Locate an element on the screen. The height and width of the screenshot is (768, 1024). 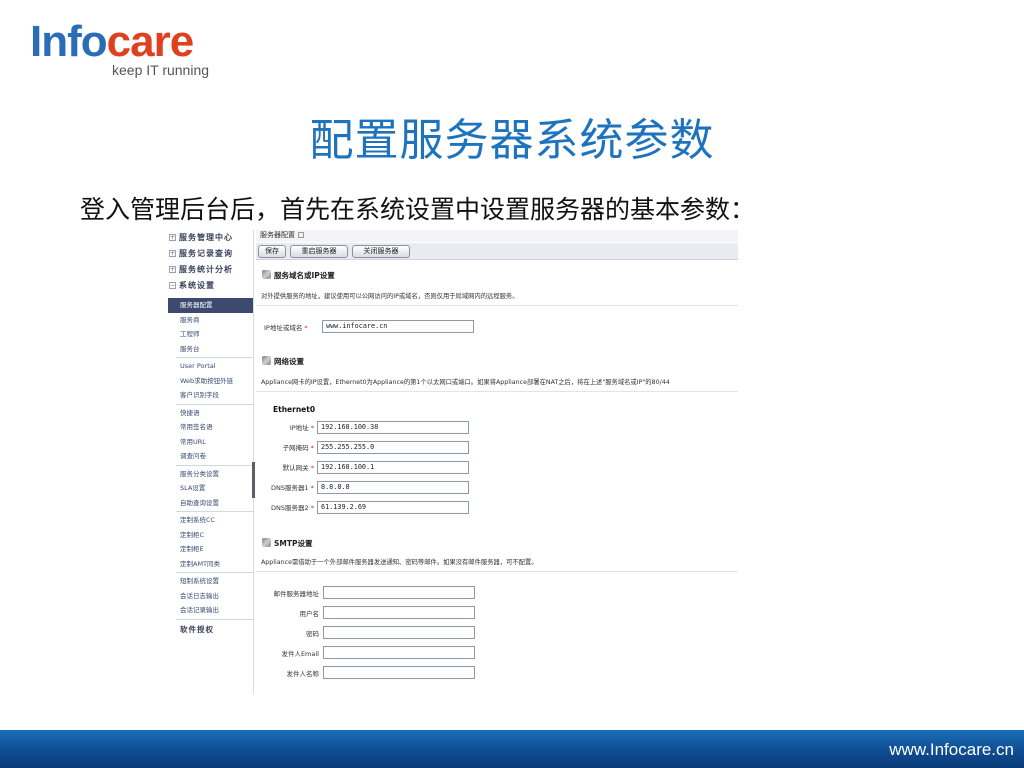
sidebar-item-urls: 常用URL is located at coordinates (210, 442).